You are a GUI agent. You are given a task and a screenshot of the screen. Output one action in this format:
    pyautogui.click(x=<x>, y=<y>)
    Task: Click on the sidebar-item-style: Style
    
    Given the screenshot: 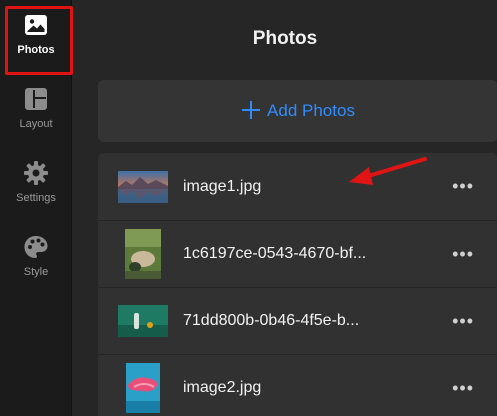 What is the action you would take?
    pyautogui.click(x=36, y=259)
    